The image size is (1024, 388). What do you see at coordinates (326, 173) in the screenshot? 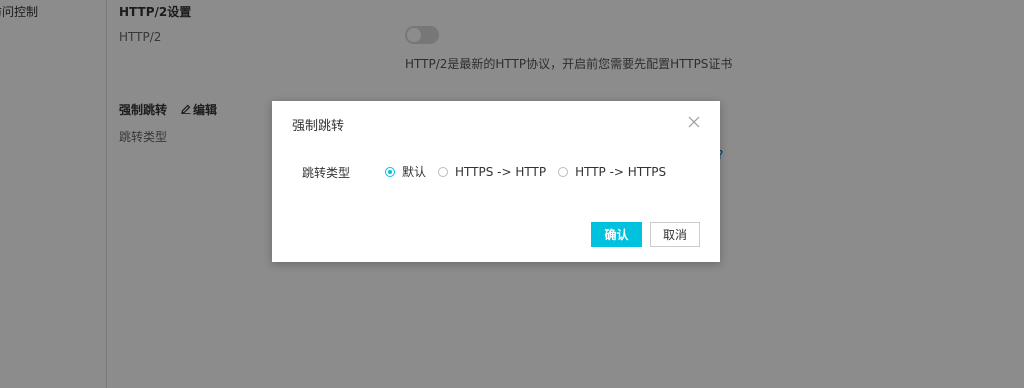
I see `redirect-type-field-label: 跳转类型` at bounding box center [326, 173].